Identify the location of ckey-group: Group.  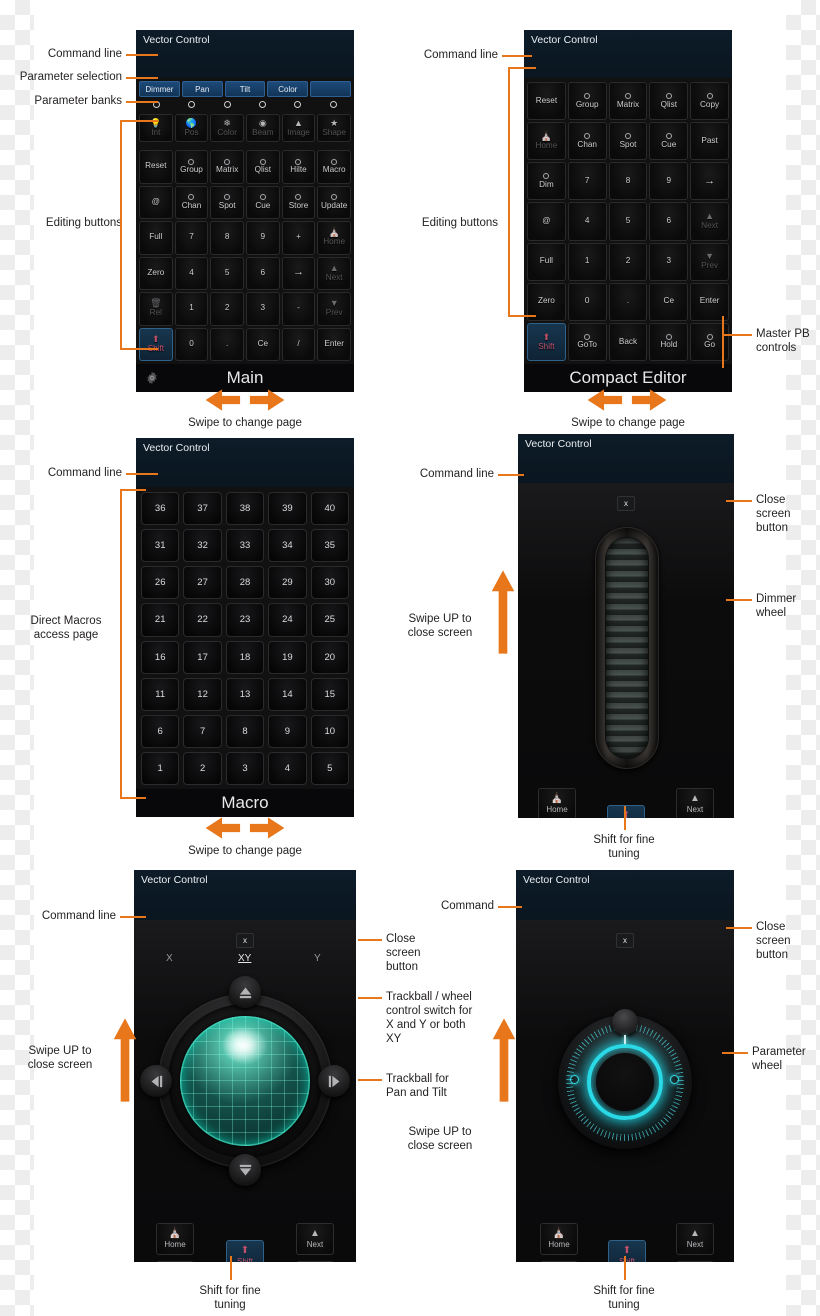
(587, 101).